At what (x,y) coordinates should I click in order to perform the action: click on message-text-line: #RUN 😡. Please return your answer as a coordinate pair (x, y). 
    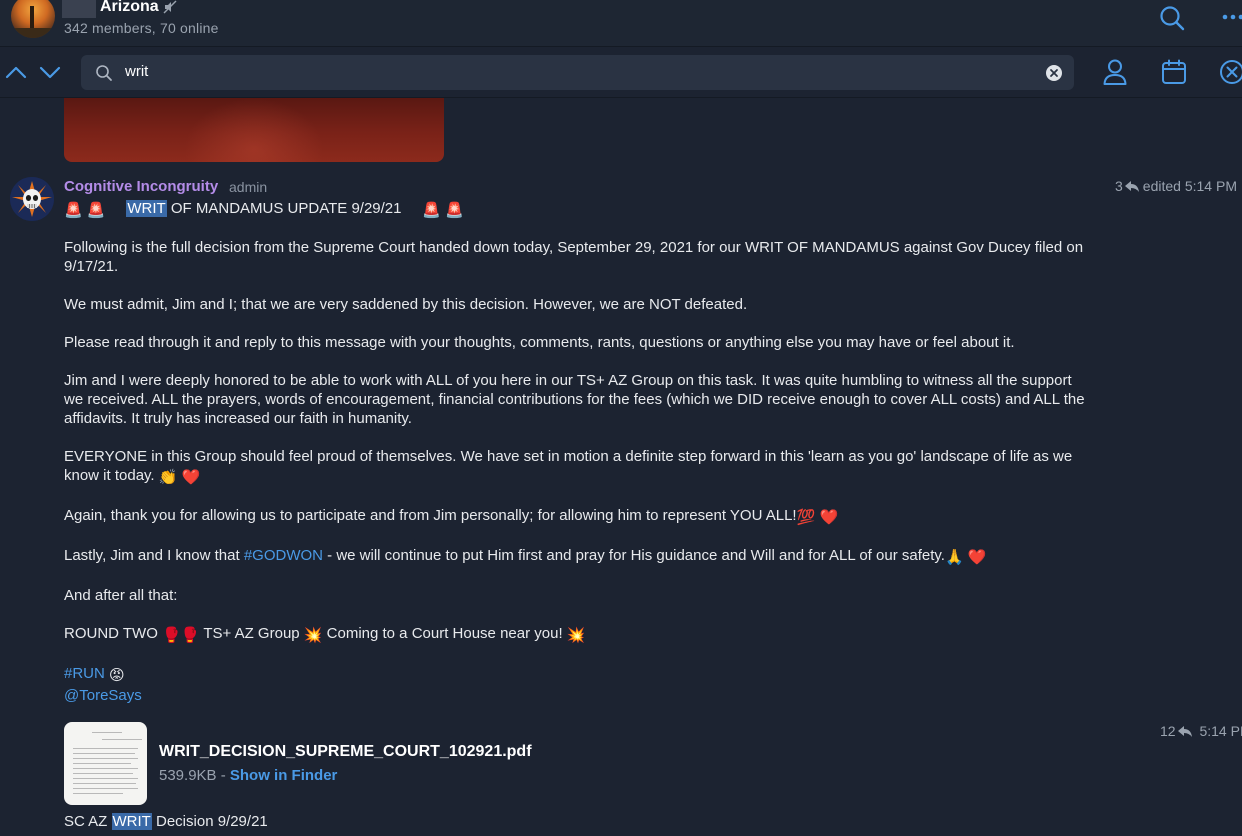
    Looking at the image, I should click on (94, 674).